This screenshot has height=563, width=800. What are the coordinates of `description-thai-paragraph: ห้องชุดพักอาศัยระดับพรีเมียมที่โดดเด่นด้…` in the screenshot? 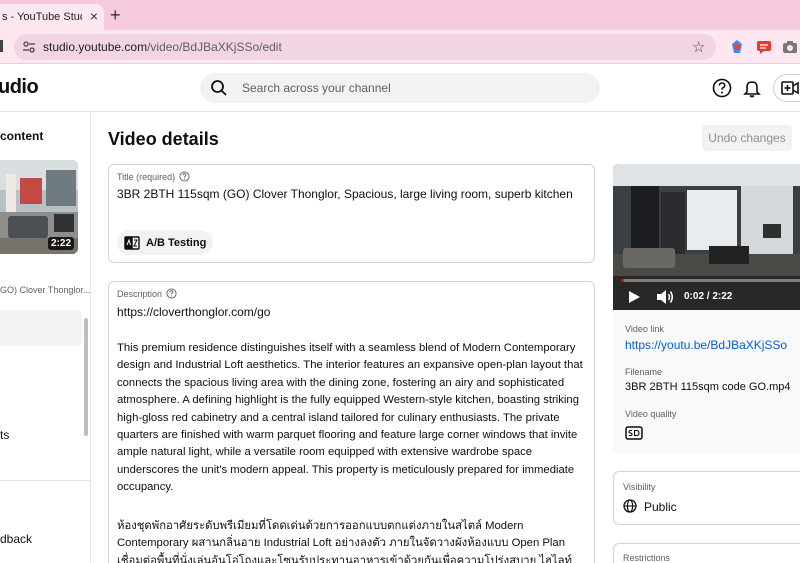 It's located at (352, 540).